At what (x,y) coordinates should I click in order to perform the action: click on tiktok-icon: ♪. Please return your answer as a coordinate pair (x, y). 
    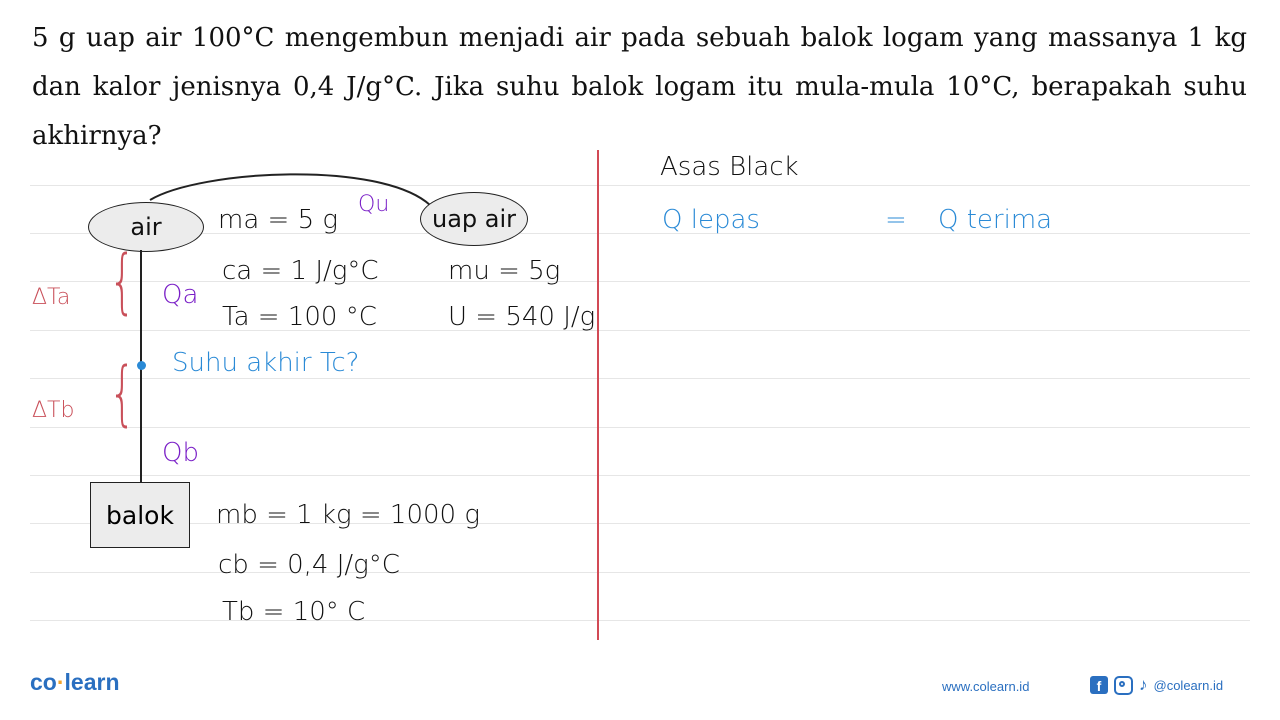
    Looking at the image, I should click on (1143, 685).